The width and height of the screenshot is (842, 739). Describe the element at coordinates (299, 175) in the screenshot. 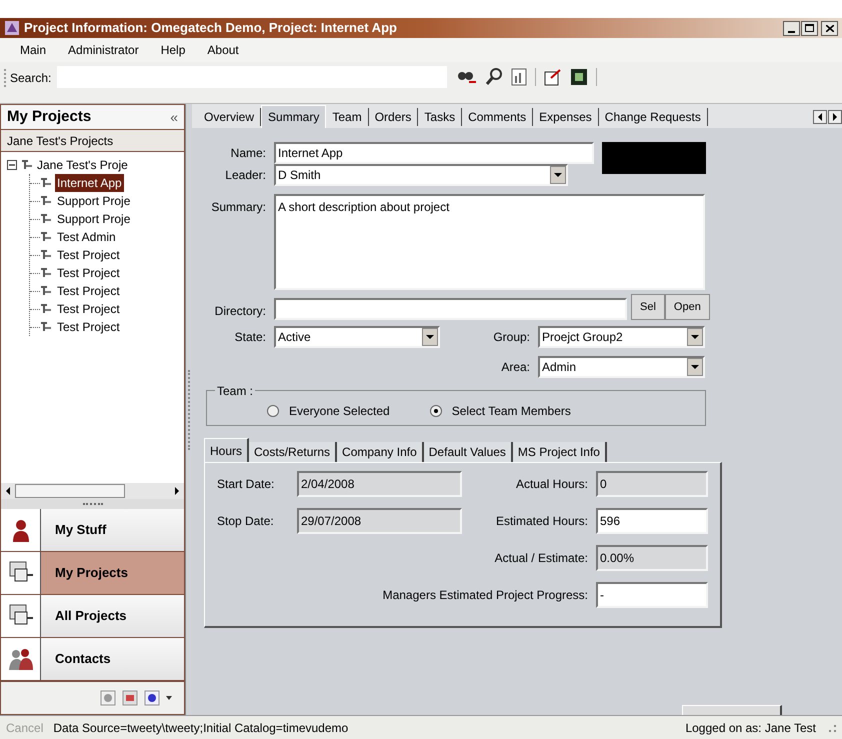

I see `dropdown-value: D Smith` at that location.